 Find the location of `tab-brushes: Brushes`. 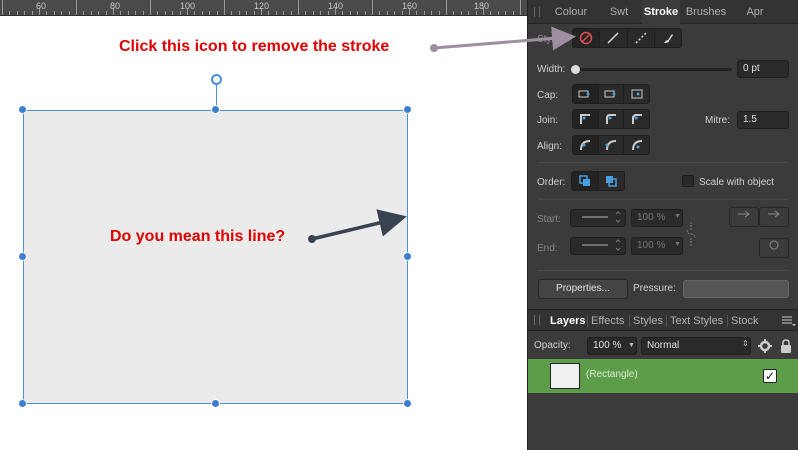

tab-brushes: Brushes is located at coordinates (706, 12).